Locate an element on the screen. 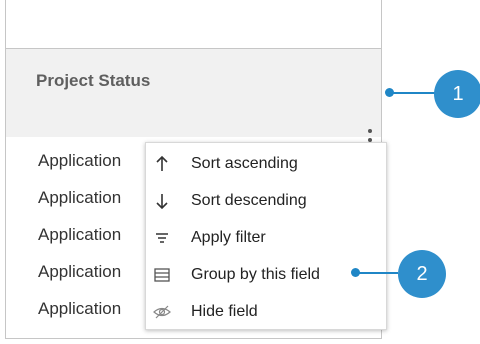 The image size is (480, 344). menu-item-apply-filter: Apply filter is located at coordinates (266, 237).